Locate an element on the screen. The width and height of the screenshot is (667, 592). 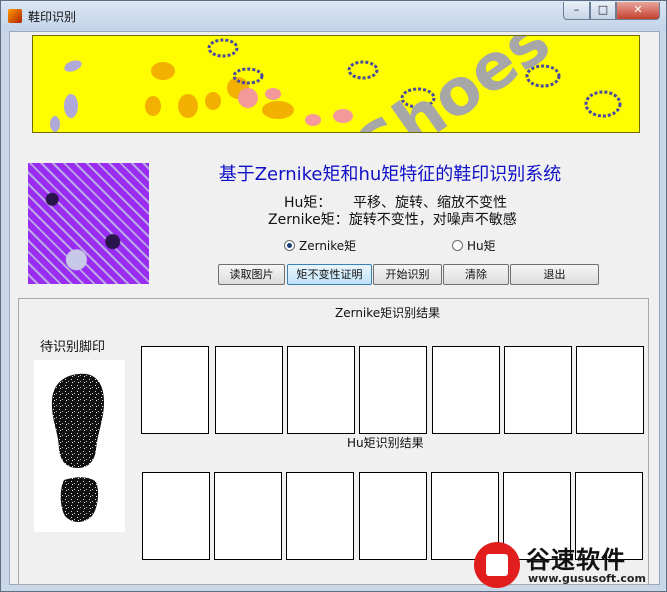
query-image-label: 待识别脚印 is located at coordinates (73, 347).